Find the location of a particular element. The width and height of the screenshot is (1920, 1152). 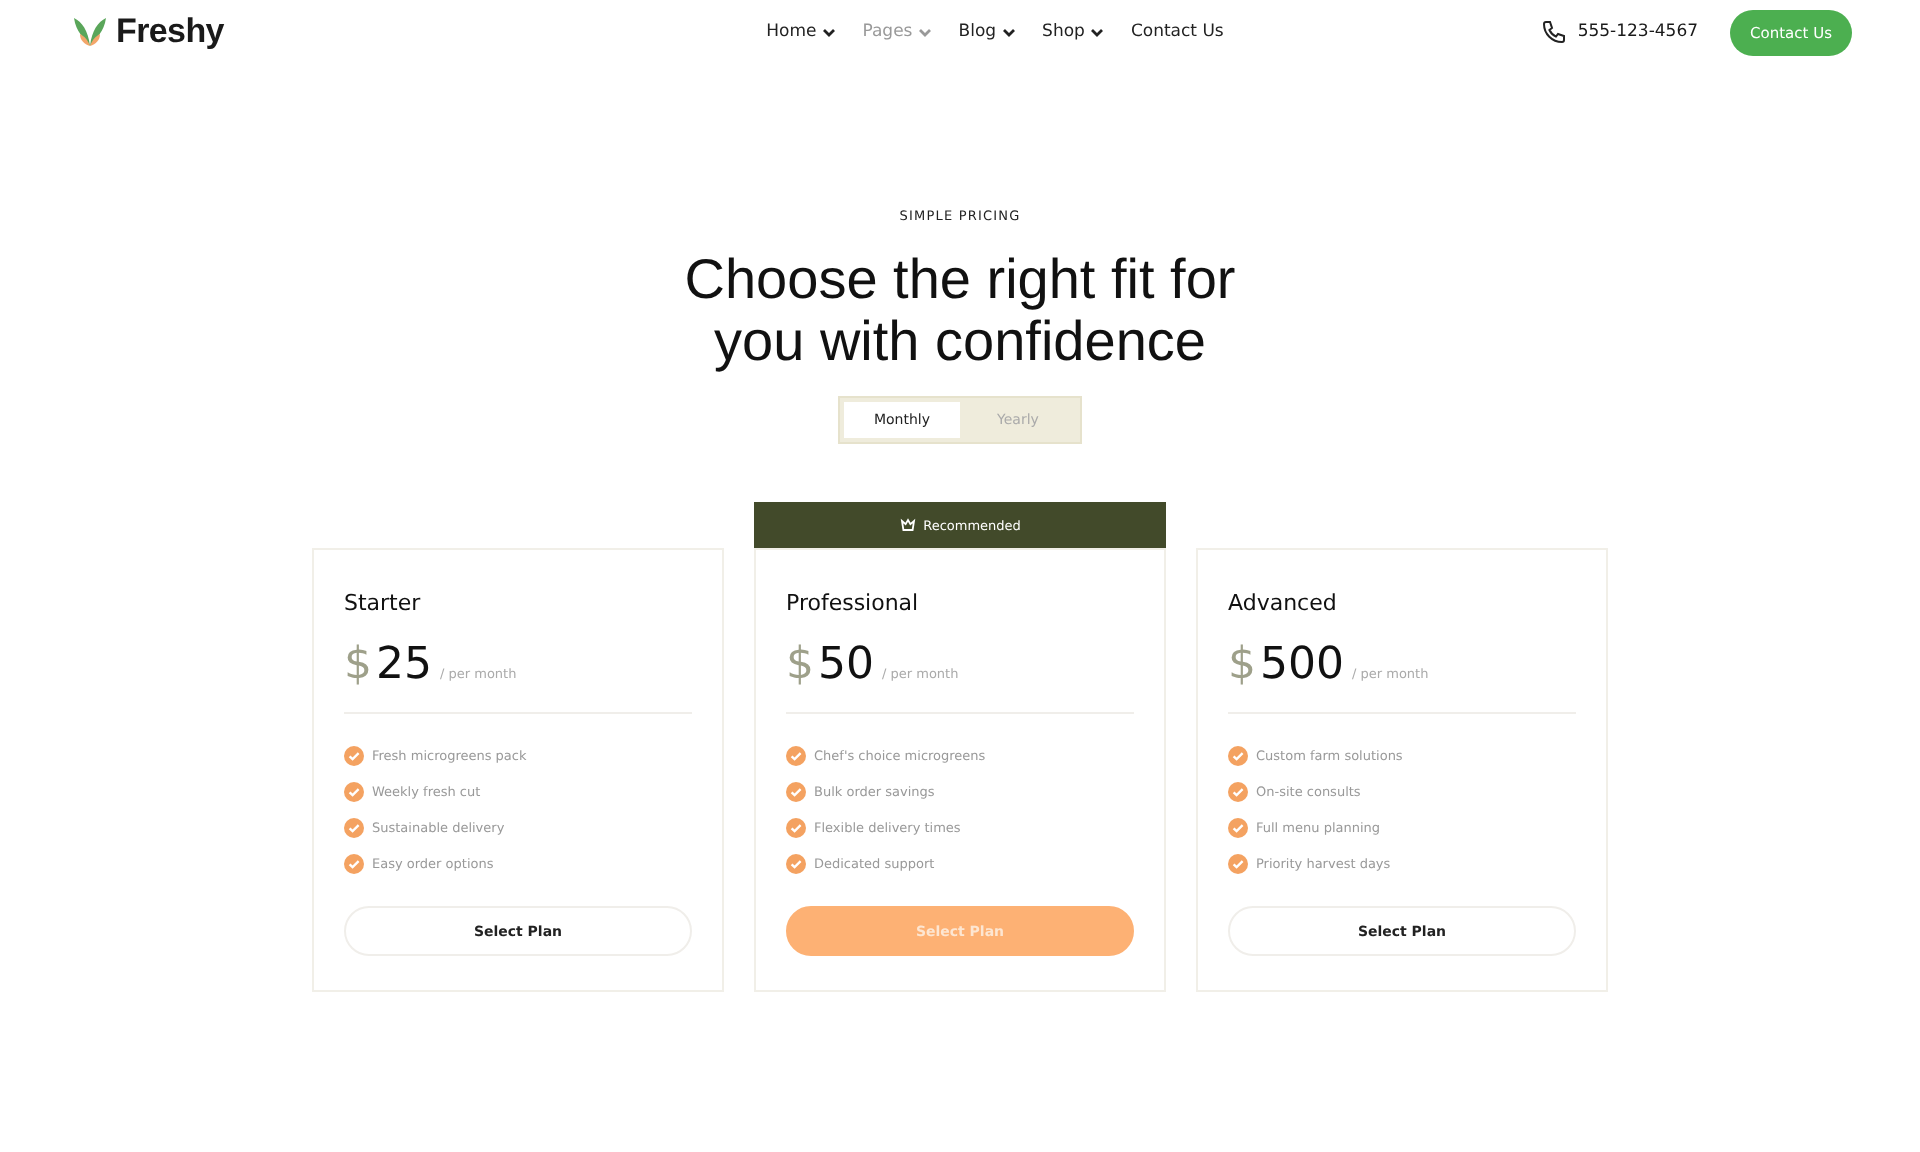

nav-link: Shop is located at coordinates (1073, 32).